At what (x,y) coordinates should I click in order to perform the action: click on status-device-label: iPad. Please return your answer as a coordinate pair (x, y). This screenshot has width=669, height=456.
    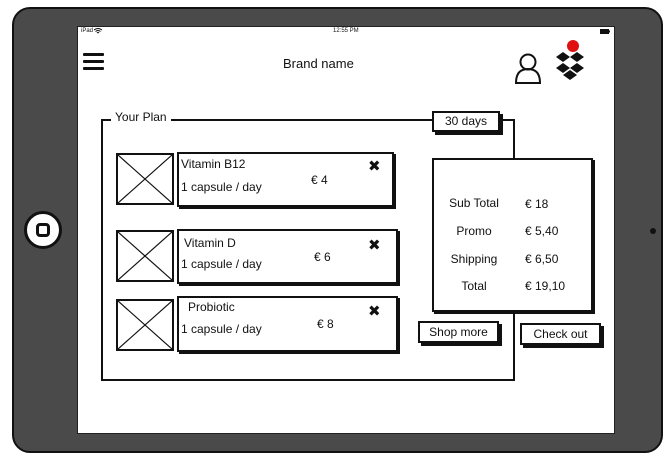
    Looking at the image, I should click on (87, 31).